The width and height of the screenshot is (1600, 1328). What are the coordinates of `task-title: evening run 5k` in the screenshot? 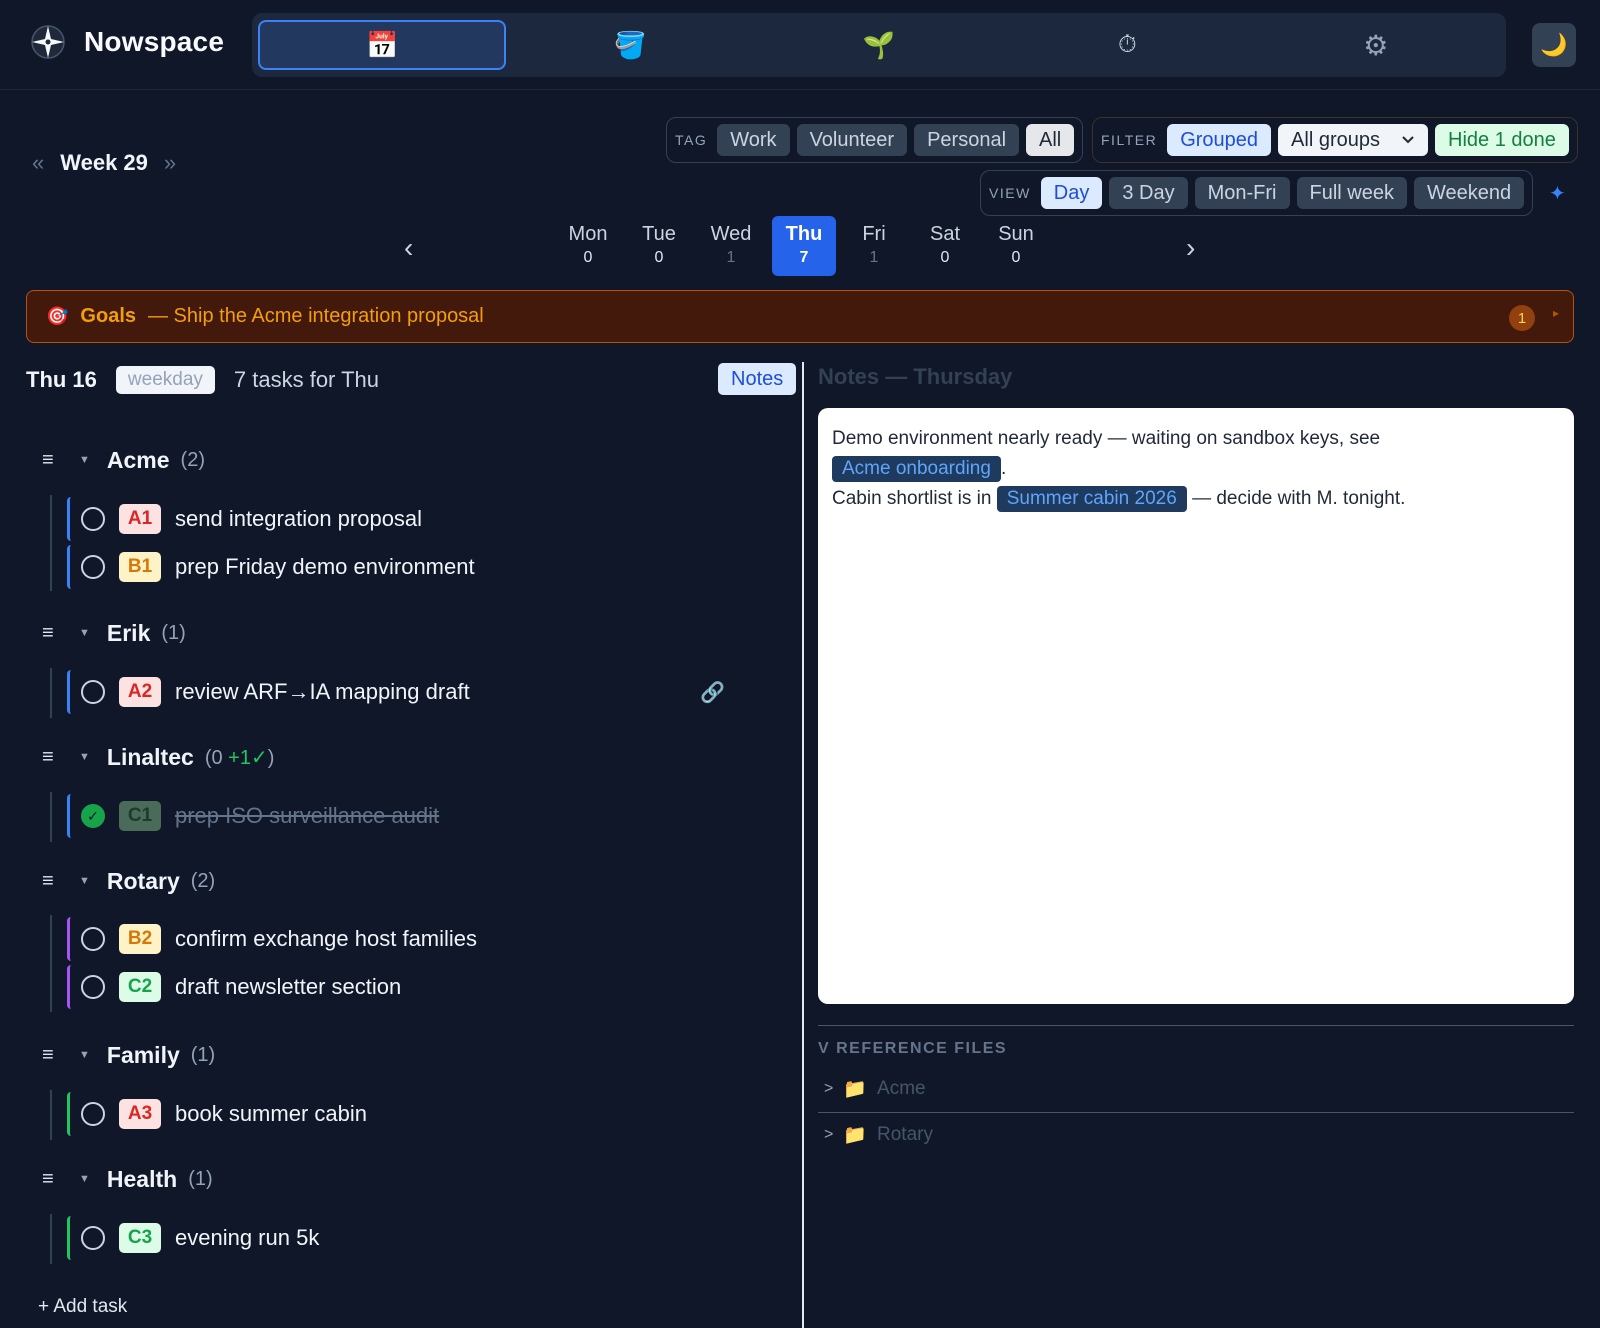 It's located at (247, 1238).